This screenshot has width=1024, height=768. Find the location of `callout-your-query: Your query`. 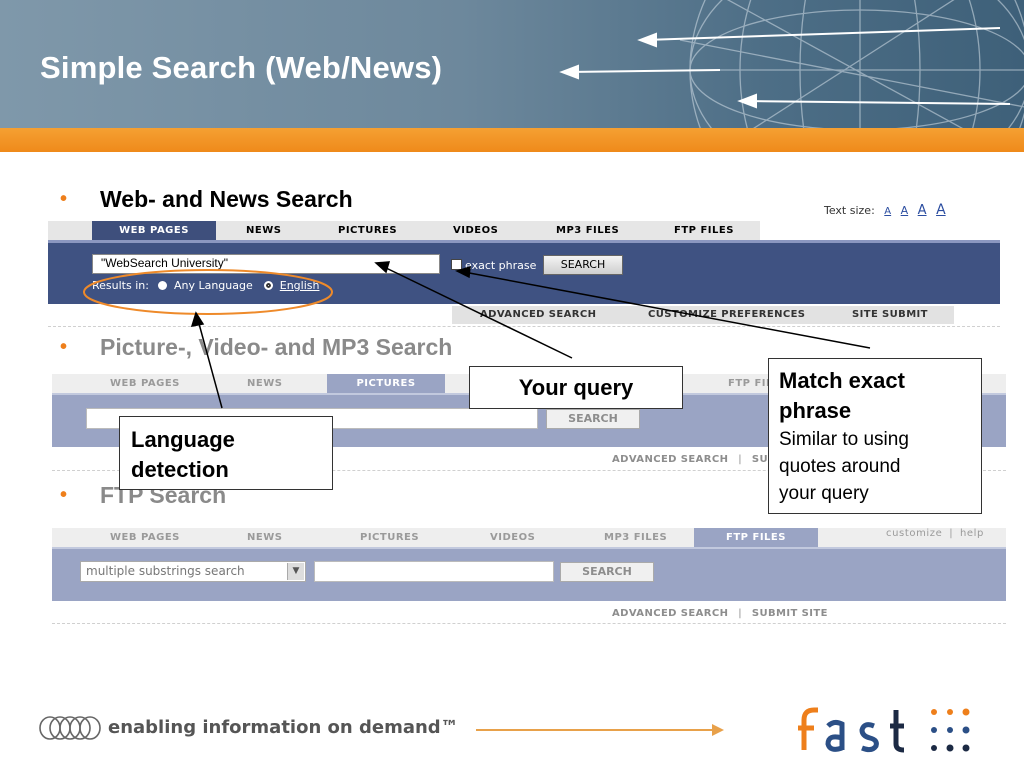

callout-your-query: Your query is located at coordinates (576, 387).